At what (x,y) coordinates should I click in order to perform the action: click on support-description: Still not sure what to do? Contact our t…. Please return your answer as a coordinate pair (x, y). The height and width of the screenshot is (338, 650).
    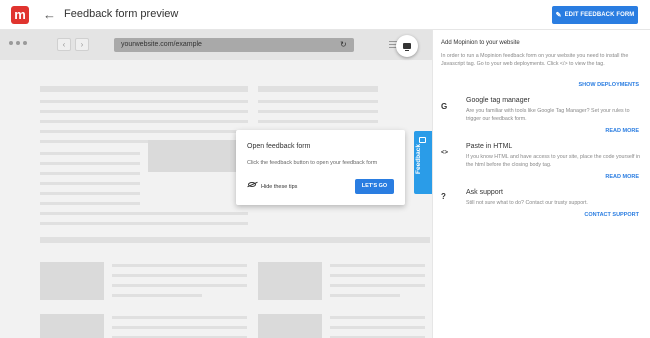
    Looking at the image, I should click on (527, 203).